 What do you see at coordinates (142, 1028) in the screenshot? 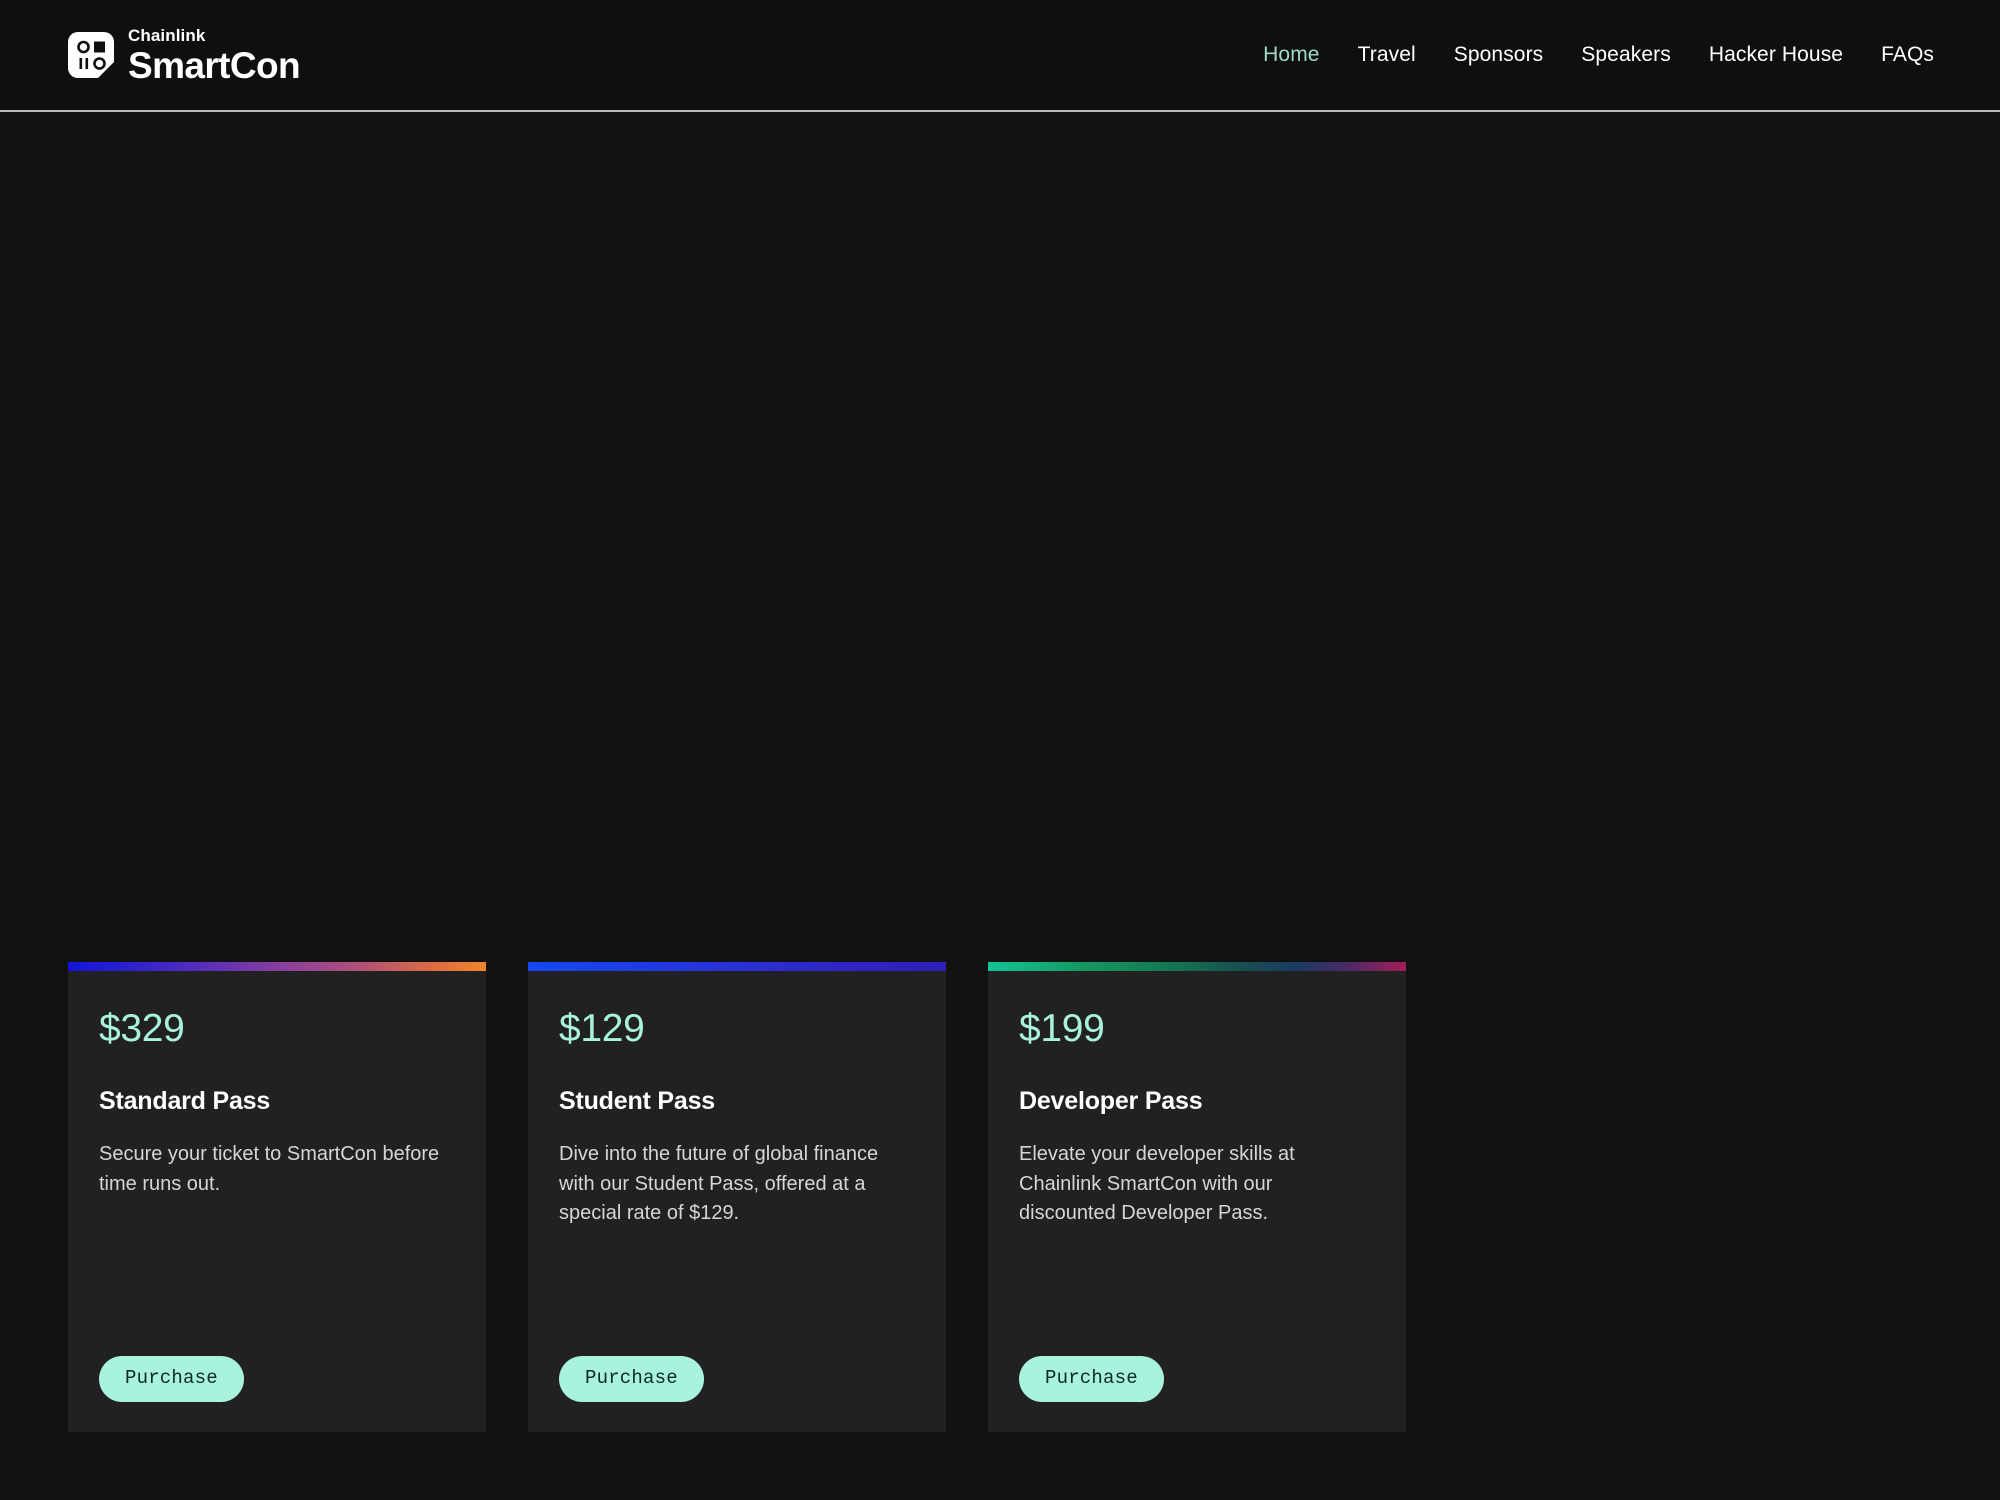
I see `card-price: $329` at bounding box center [142, 1028].